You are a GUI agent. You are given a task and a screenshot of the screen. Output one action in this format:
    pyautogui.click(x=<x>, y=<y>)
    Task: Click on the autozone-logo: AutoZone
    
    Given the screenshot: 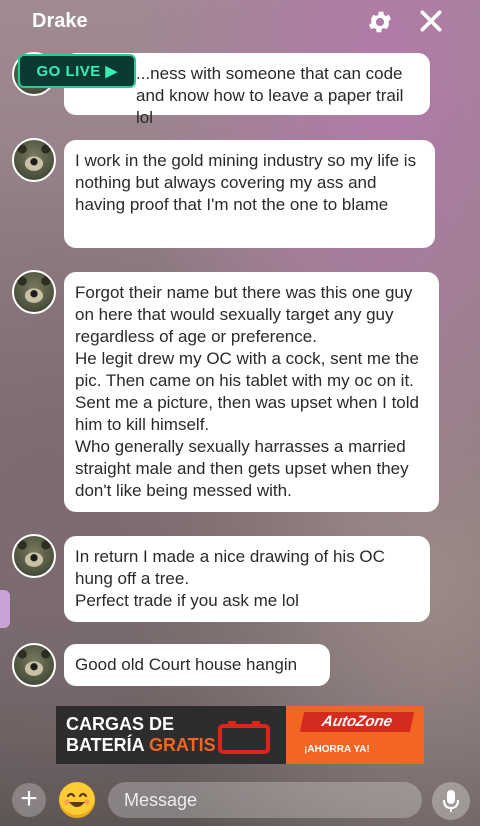 What is the action you would take?
    pyautogui.click(x=357, y=722)
    